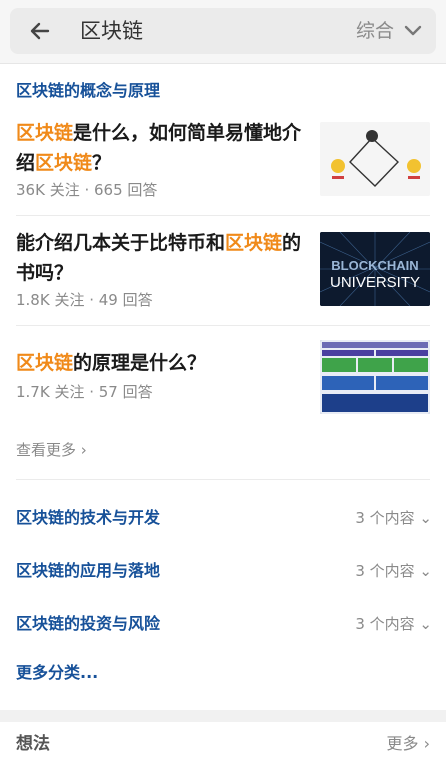 The height and width of the screenshot is (763, 446). What do you see at coordinates (88, 624) in the screenshot?
I see `category-label: 区块链的投资与风险` at bounding box center [88, 624].